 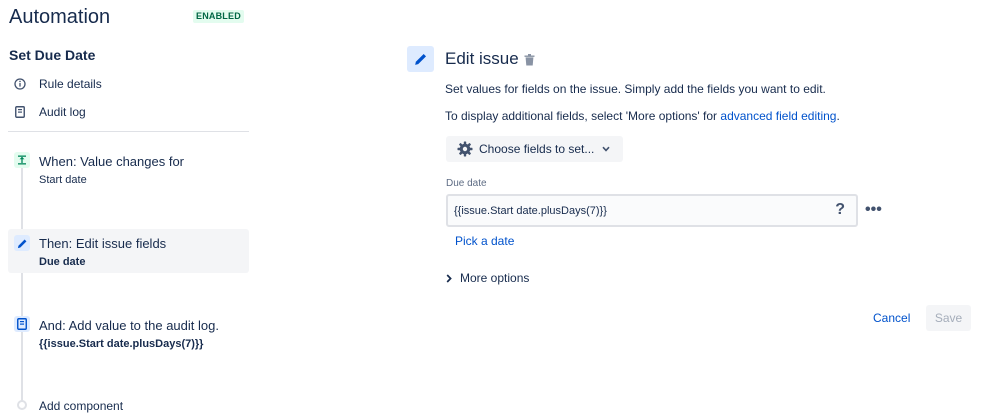 I want to click on help-icon: ?, so click(x=840, y=210).